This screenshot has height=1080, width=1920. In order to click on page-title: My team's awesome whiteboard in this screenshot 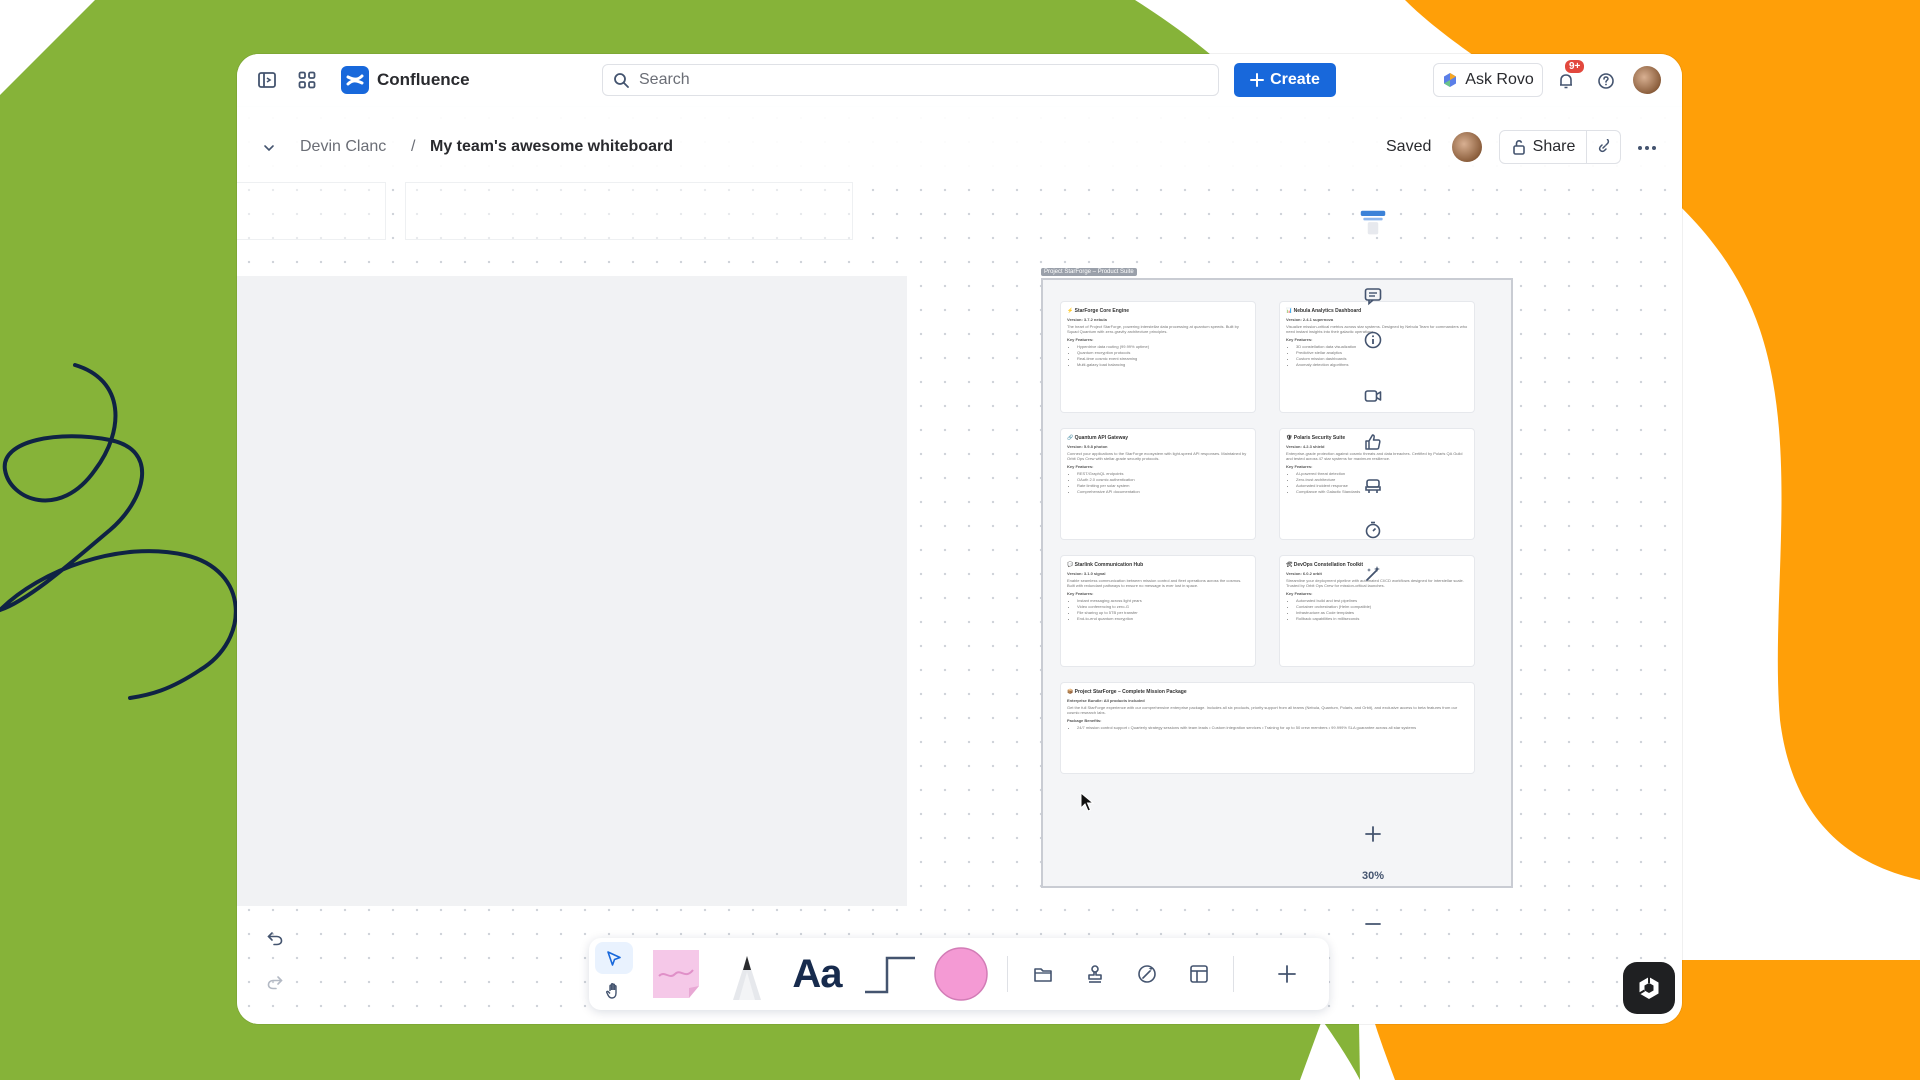, I will do `click(551, 147)`.